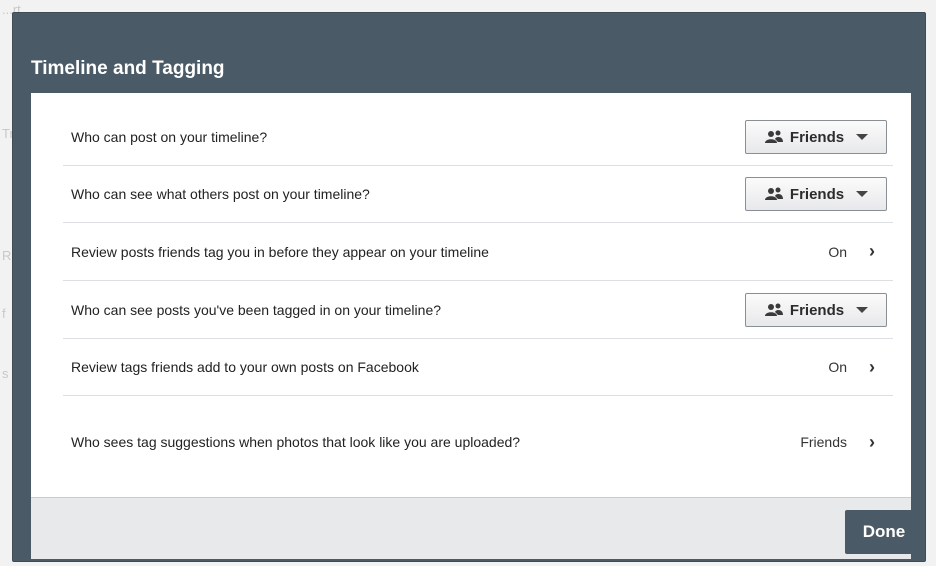 This screenshot has height=566, width=936. Describe the element at coordinates (128, 68) in the screenshot. I see `dialog-title: Timeline and Tagging` at that location.